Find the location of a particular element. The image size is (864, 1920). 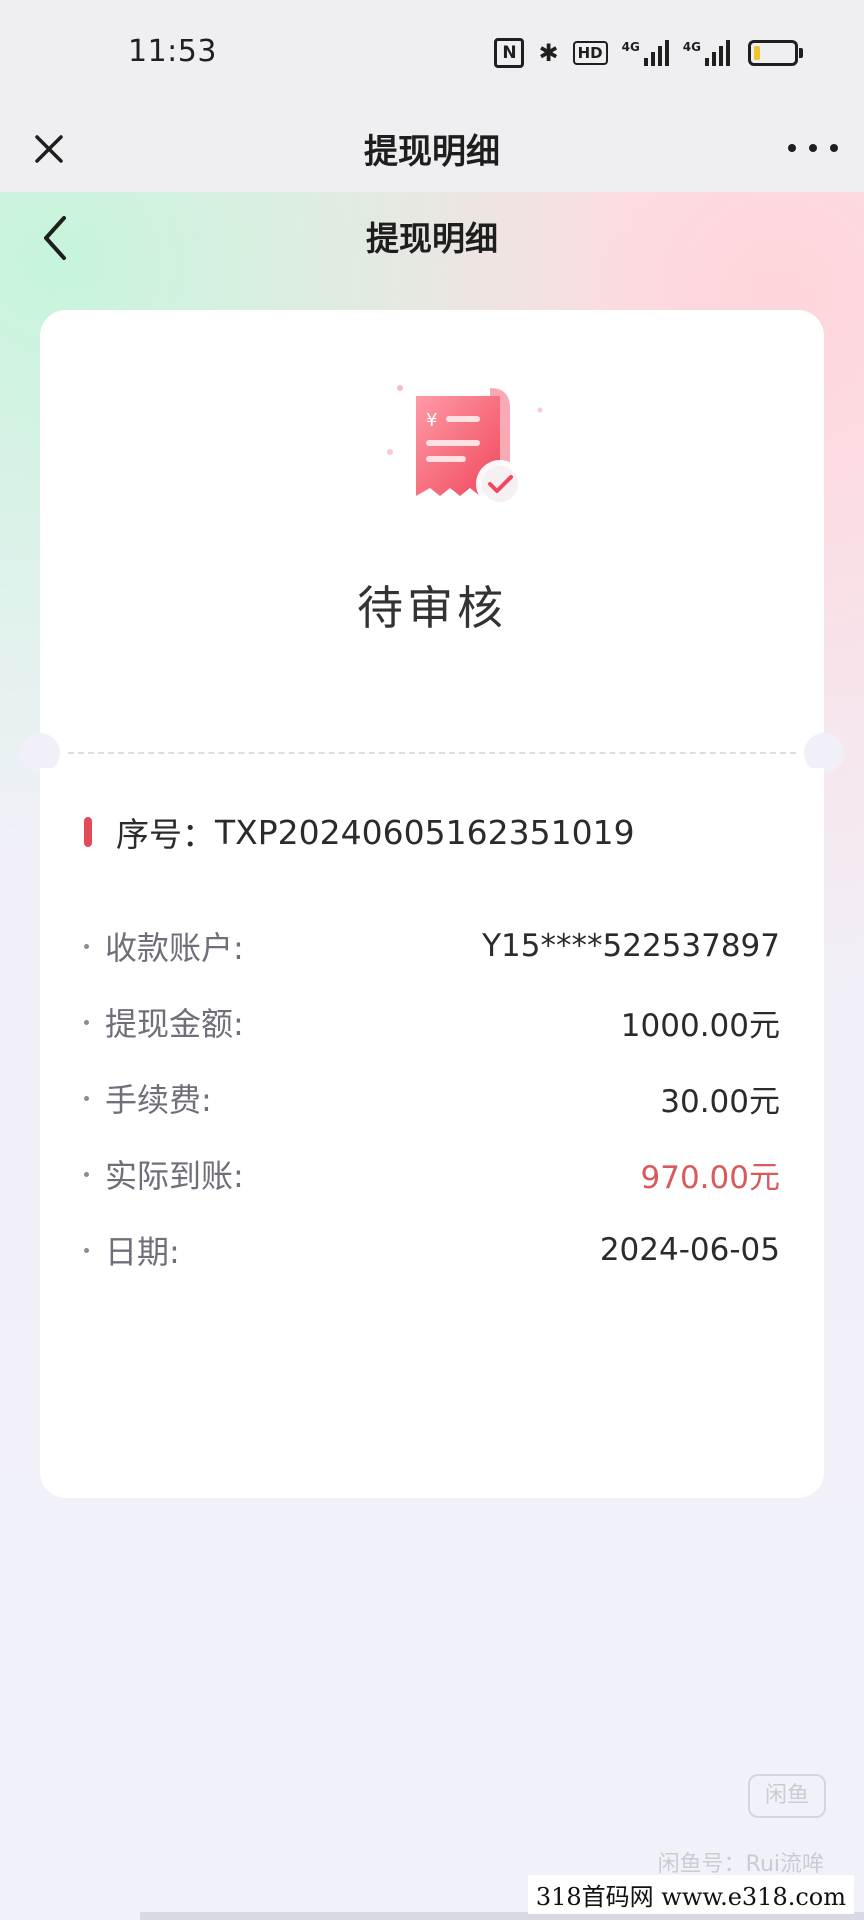

detail-label: 日期: is located at coordinates (142, 1252).